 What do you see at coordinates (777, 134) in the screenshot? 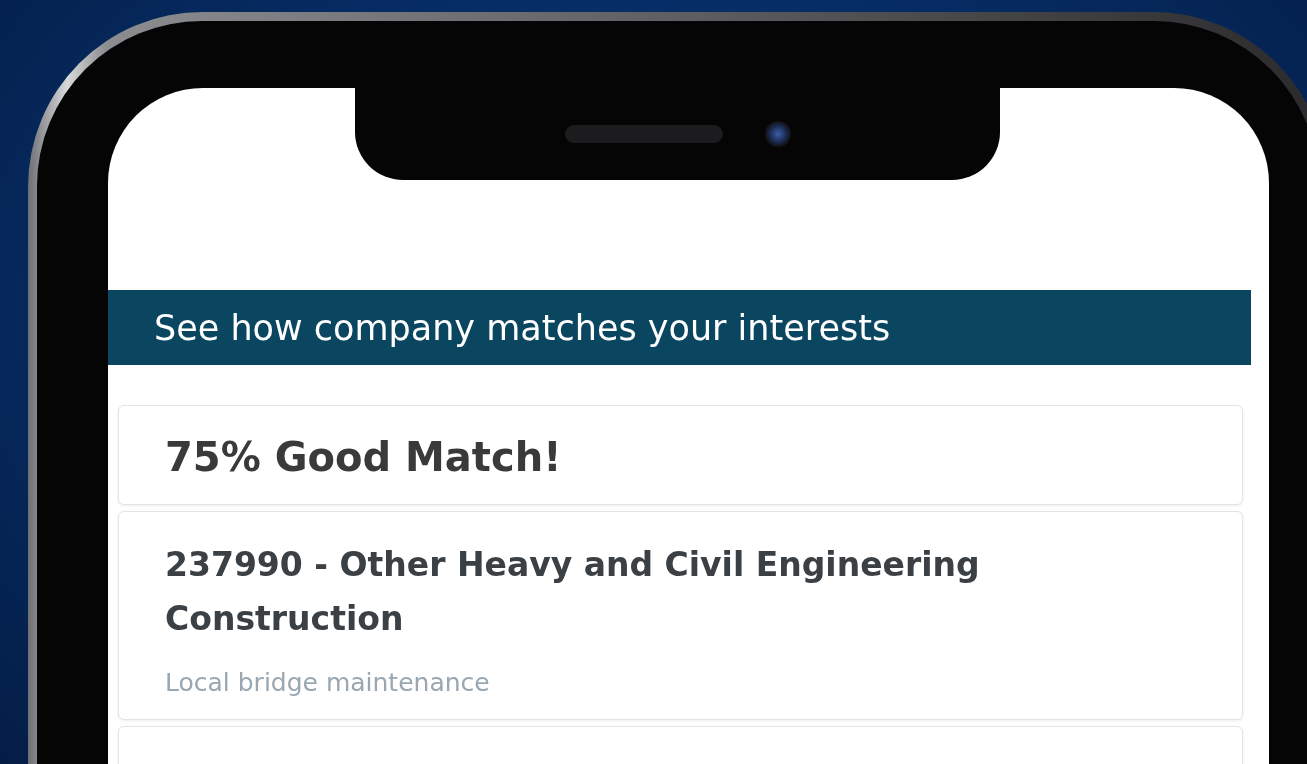
I see `camera-icon` at bounding box center [777, 134].